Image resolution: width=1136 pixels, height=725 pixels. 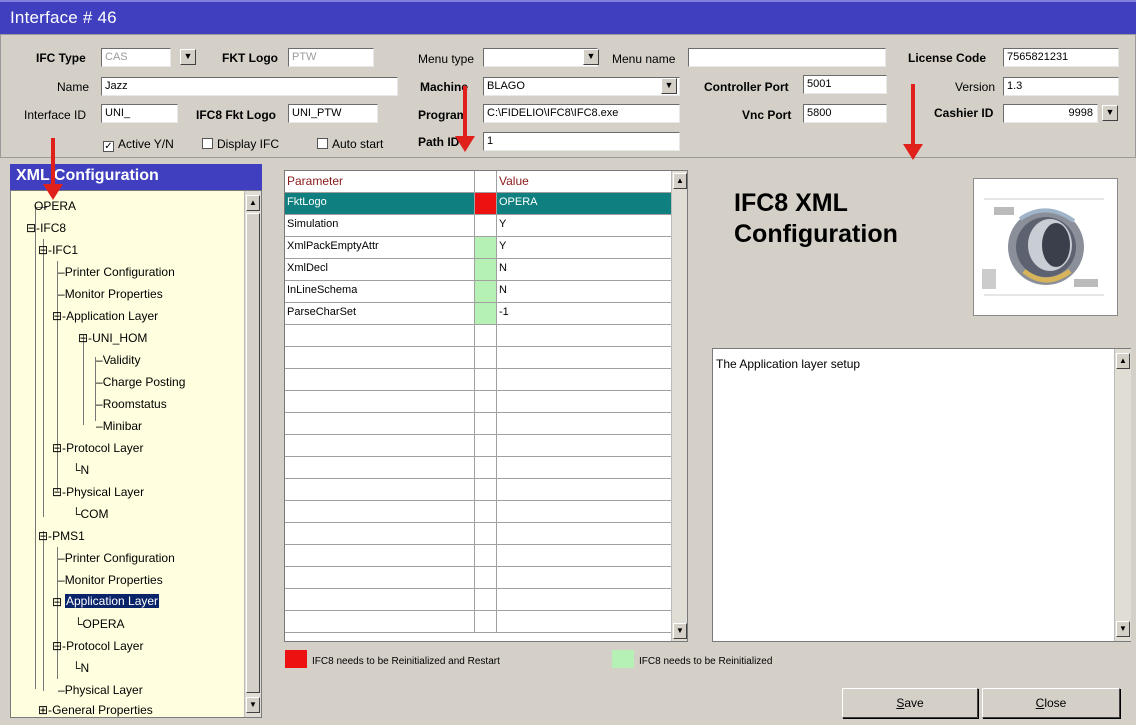 I want to click on restart-indicator, so click(x=486, y=203).